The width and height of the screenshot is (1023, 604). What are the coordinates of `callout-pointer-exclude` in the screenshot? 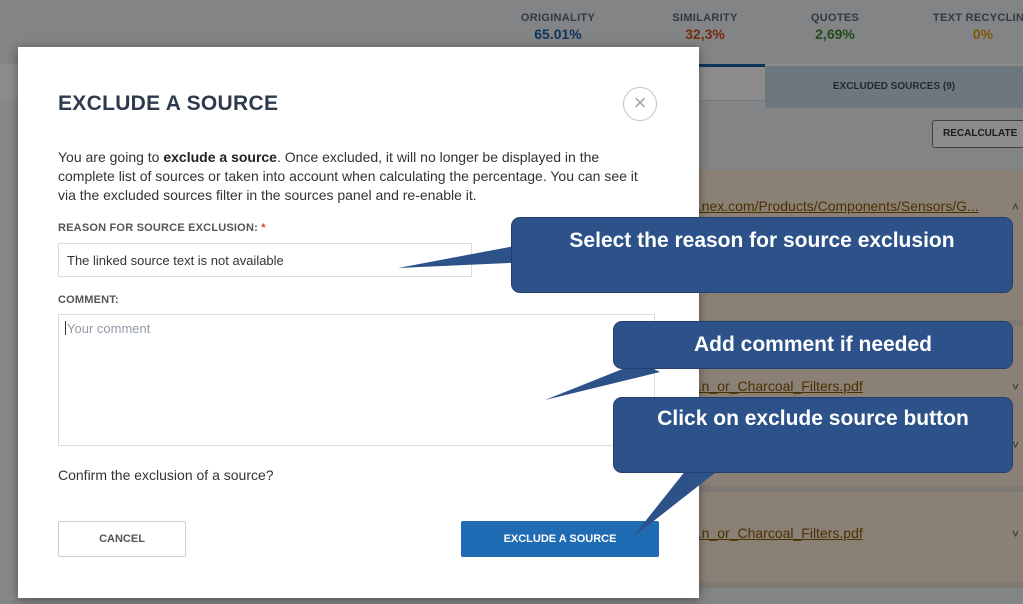 It's located at (678, 501).